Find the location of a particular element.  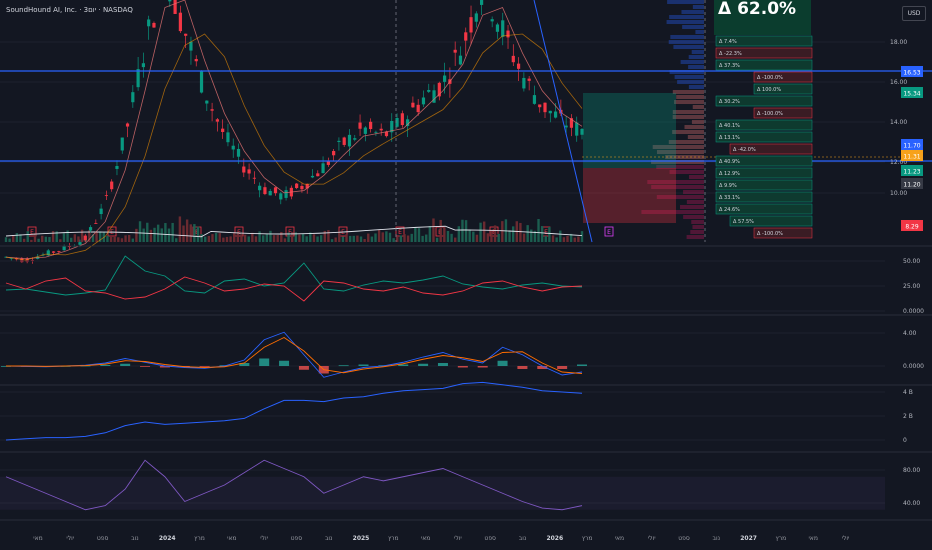

price-tick-10: 10.00 is located at coordinates (898, 193).